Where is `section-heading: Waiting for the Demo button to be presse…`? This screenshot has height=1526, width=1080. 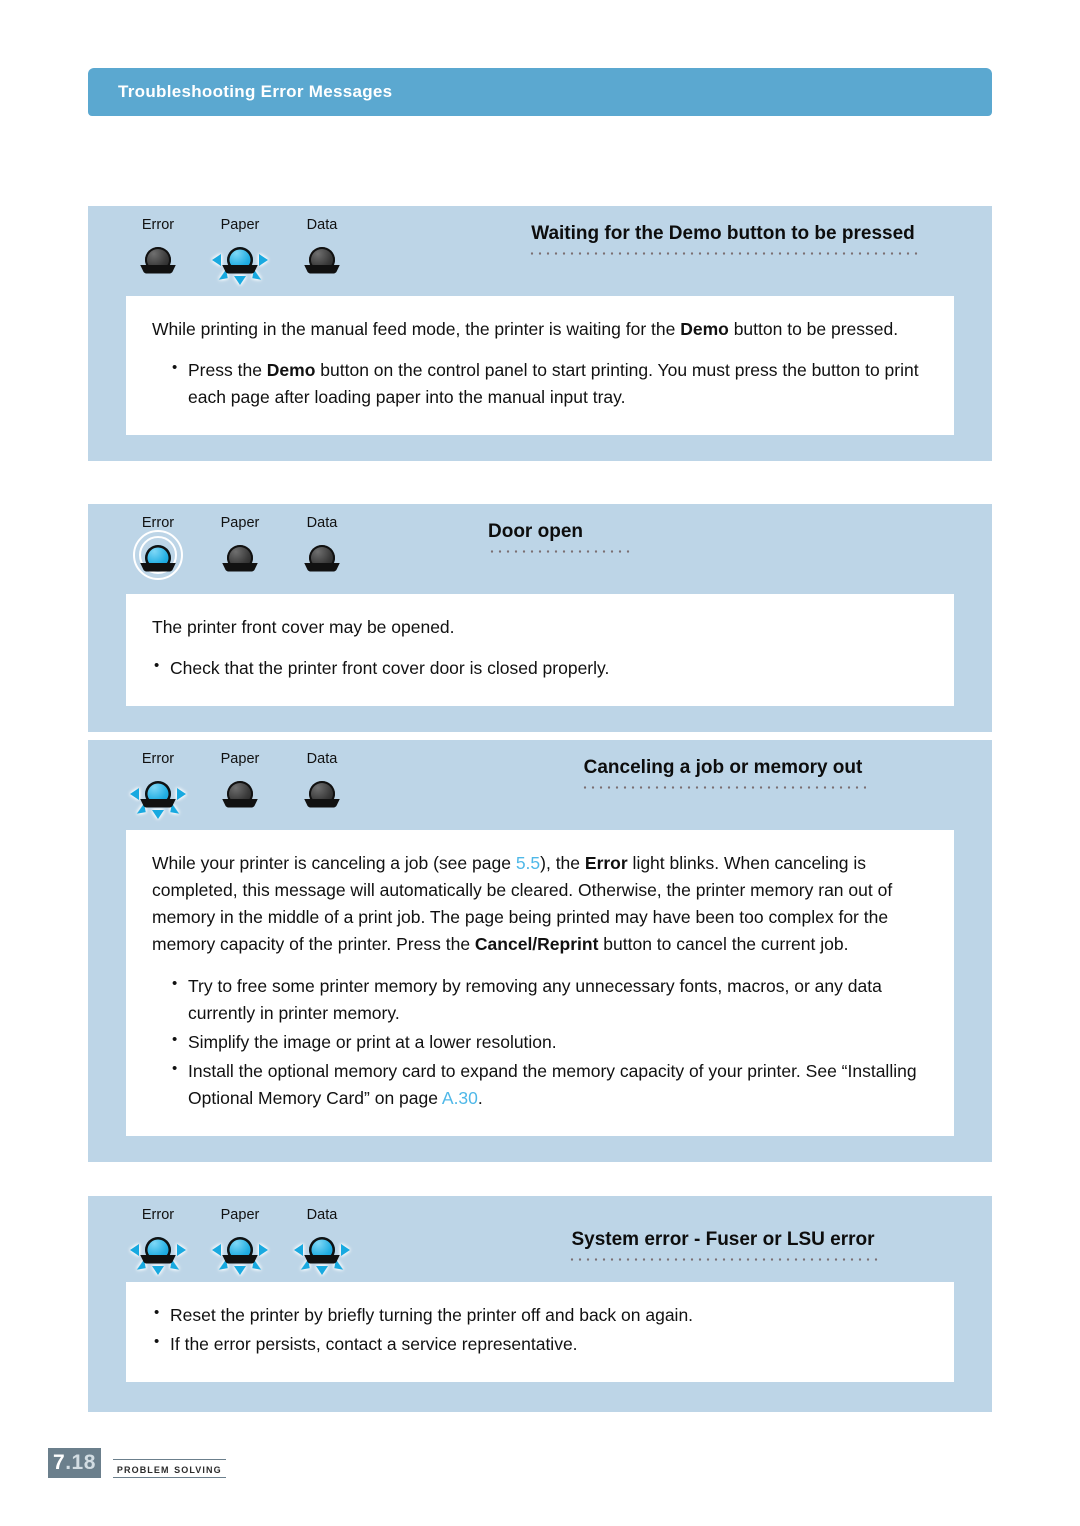 section-heading: Waiting for the Demo button to be presse… is located at coordinates (723, 233).